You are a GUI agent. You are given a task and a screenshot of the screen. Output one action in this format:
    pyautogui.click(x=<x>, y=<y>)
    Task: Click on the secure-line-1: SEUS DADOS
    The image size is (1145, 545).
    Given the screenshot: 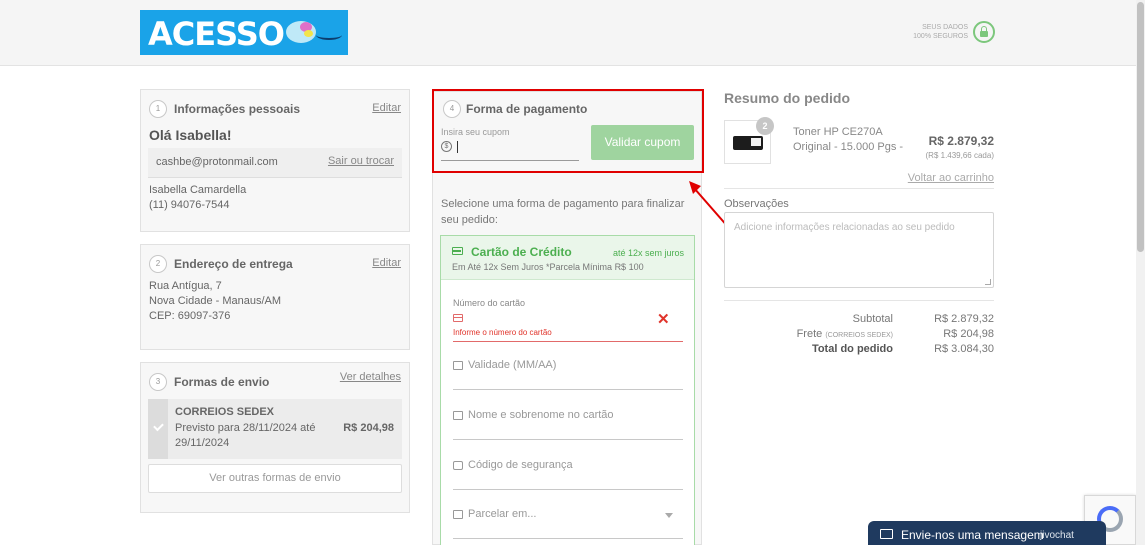 What is the action you would take?
    pyautogui.click(x=945, y=27)
    